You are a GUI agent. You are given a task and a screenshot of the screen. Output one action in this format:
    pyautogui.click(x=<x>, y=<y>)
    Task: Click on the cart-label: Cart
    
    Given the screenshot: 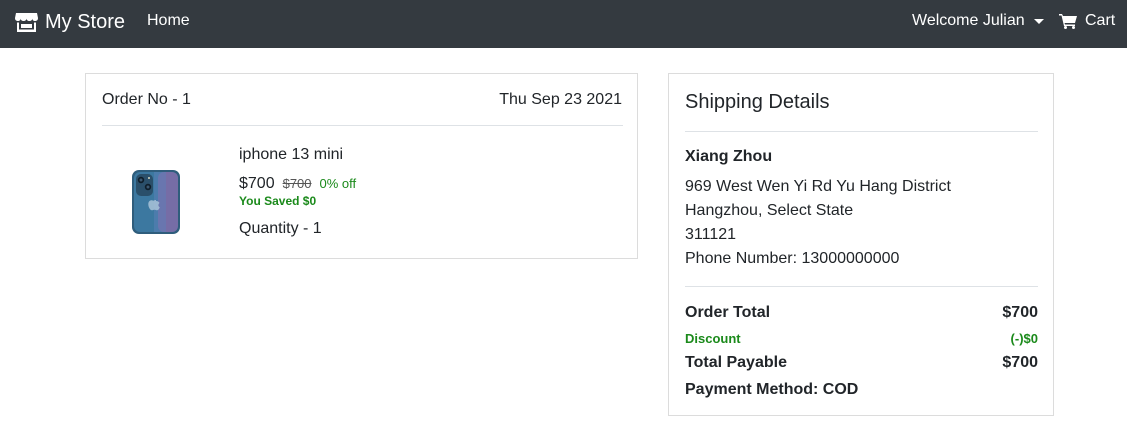 What is the action you would take?
    pyautogui.click(x=1100, y=20)
    